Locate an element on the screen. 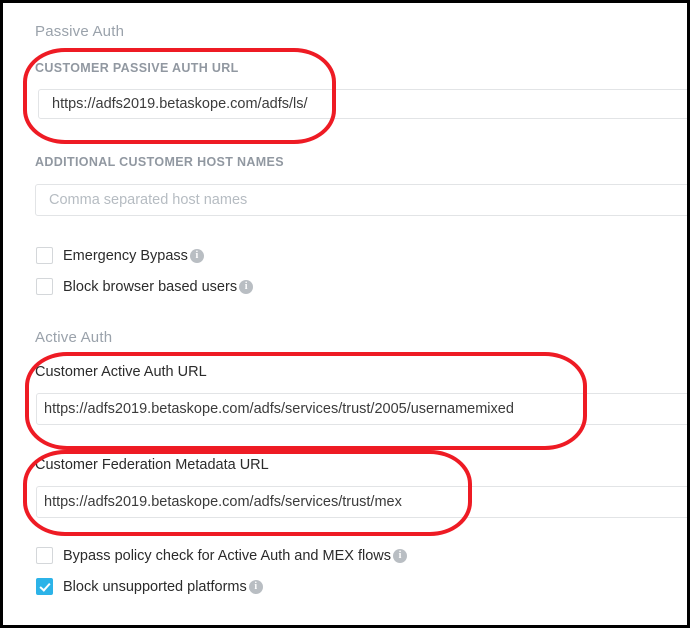 This screenshot has width=690, height=628. section-heading-passive-auth: Passive Auth is located at coordinates (80, 31).